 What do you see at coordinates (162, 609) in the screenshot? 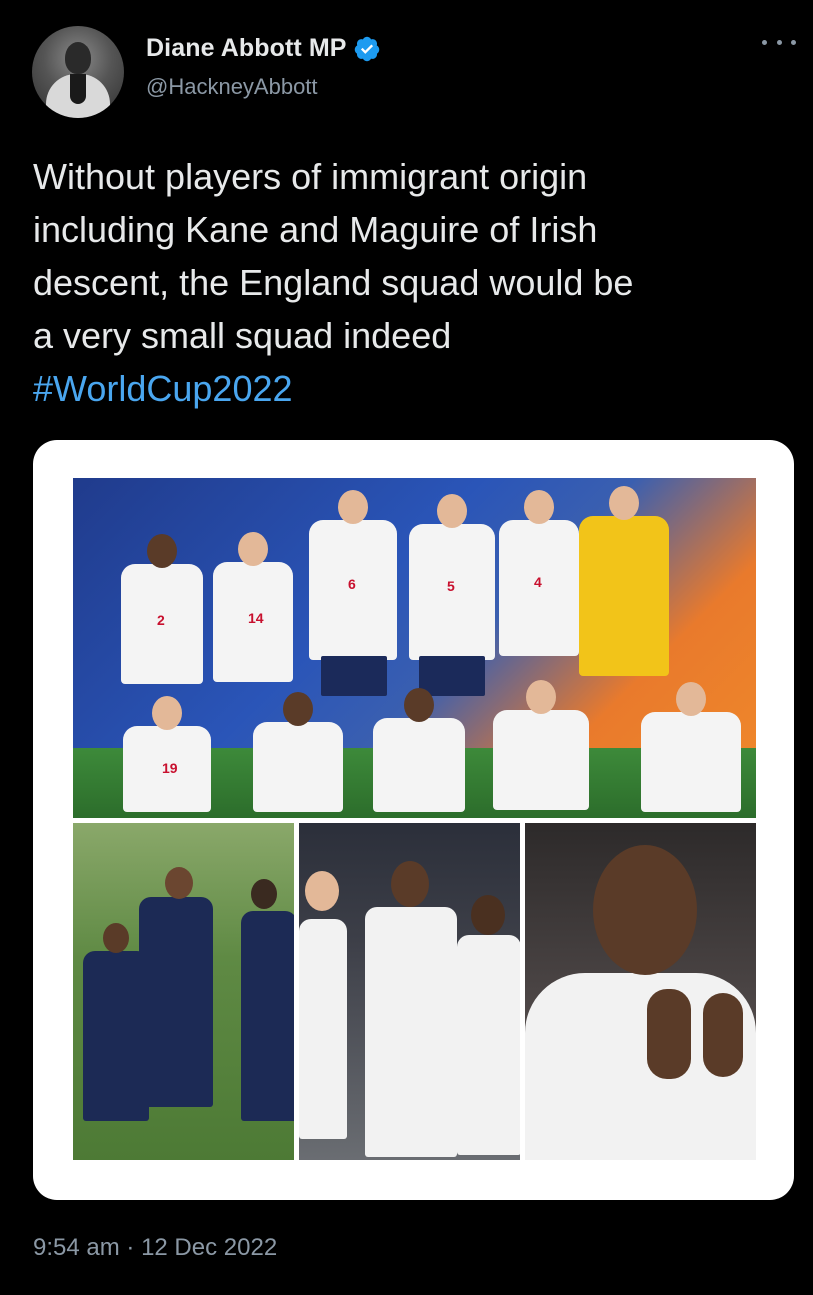
I see `player-figure: 2` at bounding box center [162, 609].